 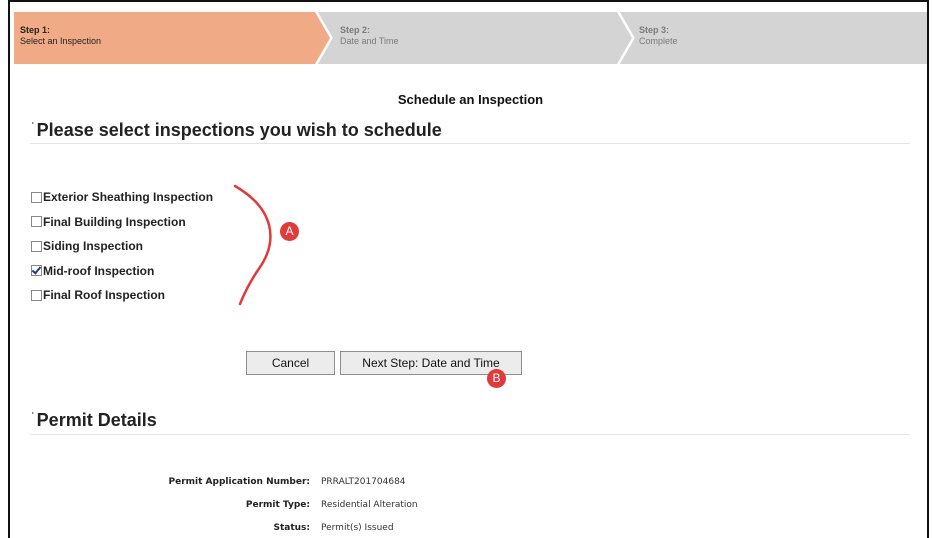 I want to click on inspection-option: Exterior Sheathing Inspection, so click(x=122, y=197).